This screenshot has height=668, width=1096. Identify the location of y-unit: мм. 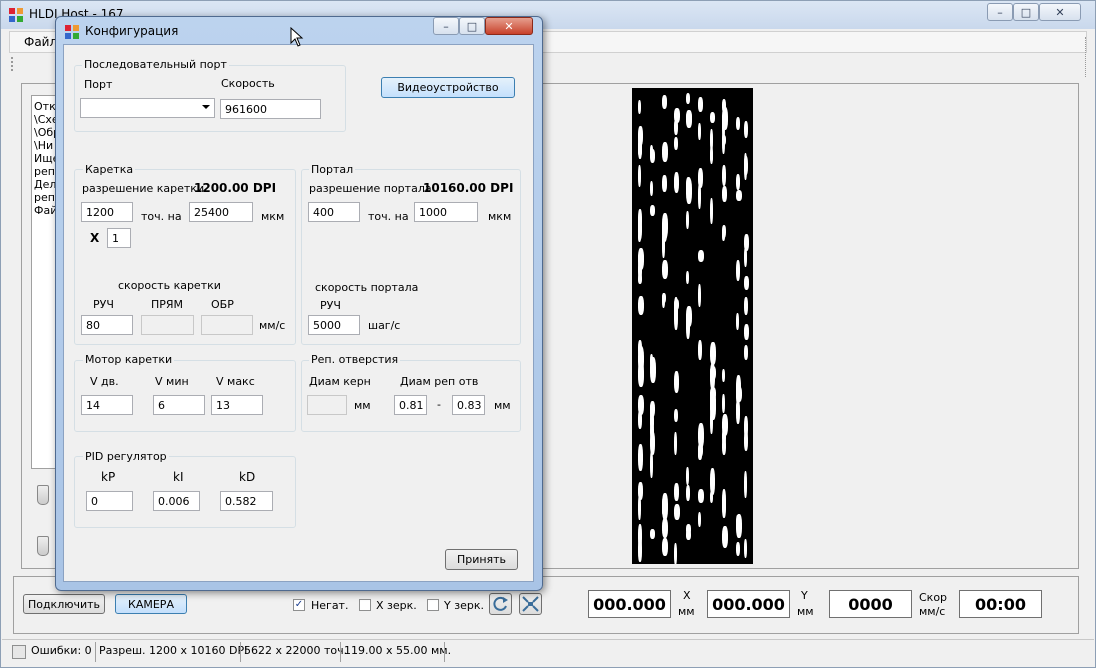
(805, 611).